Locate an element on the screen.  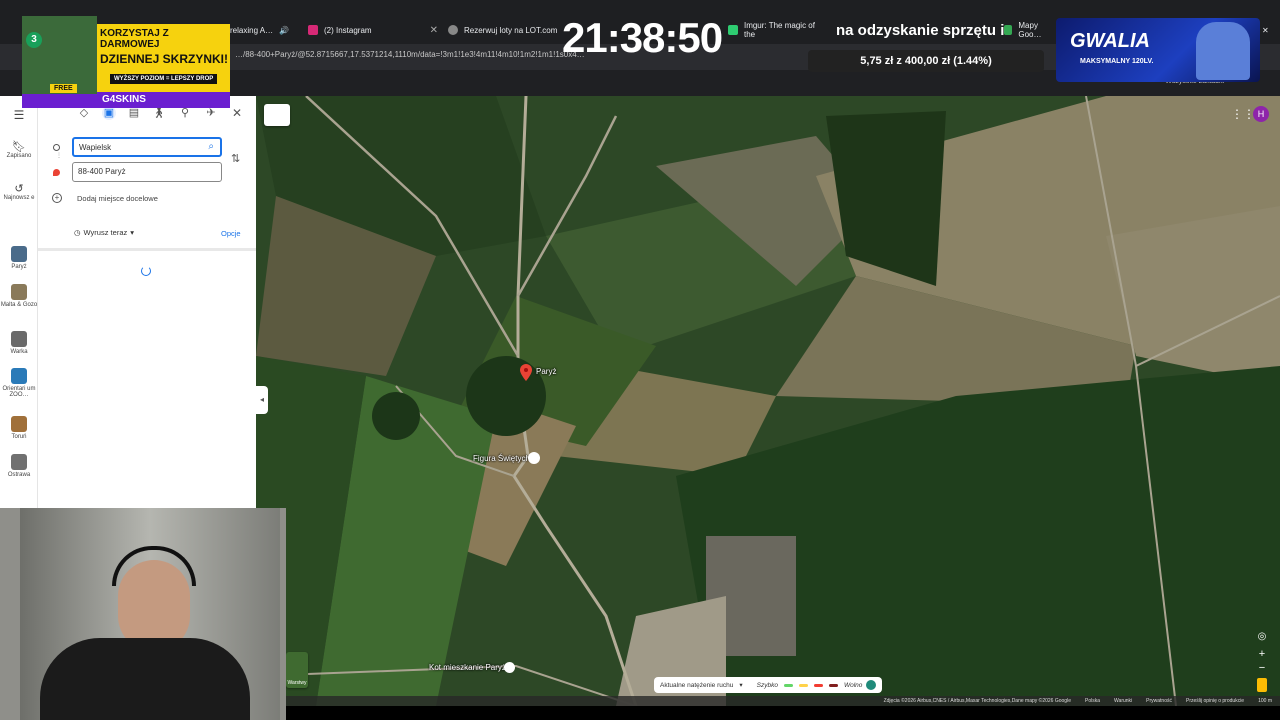
recent-place-item: Ostrawa is located at coordinates (19, 466).